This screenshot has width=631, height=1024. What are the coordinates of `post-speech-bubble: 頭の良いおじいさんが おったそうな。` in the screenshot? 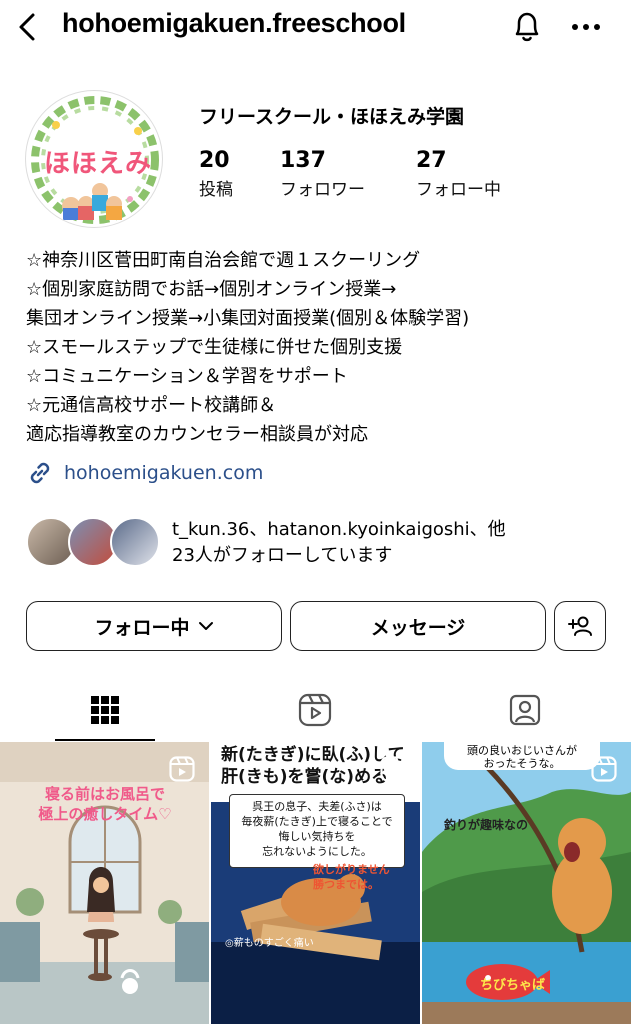 It's located at (522, 756).